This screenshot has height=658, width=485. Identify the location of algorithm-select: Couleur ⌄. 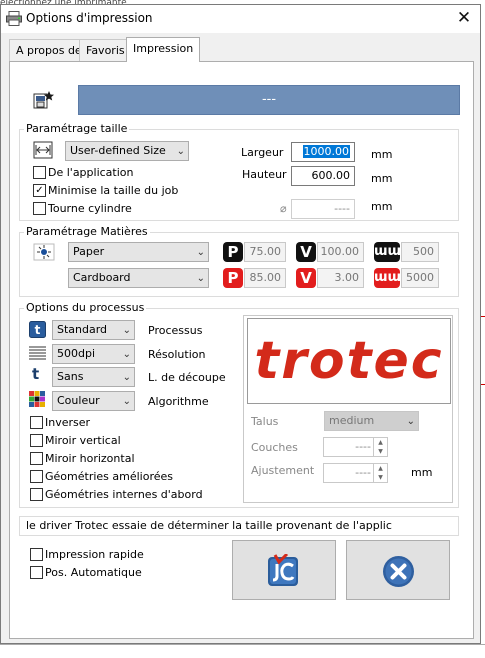
(93, 401).